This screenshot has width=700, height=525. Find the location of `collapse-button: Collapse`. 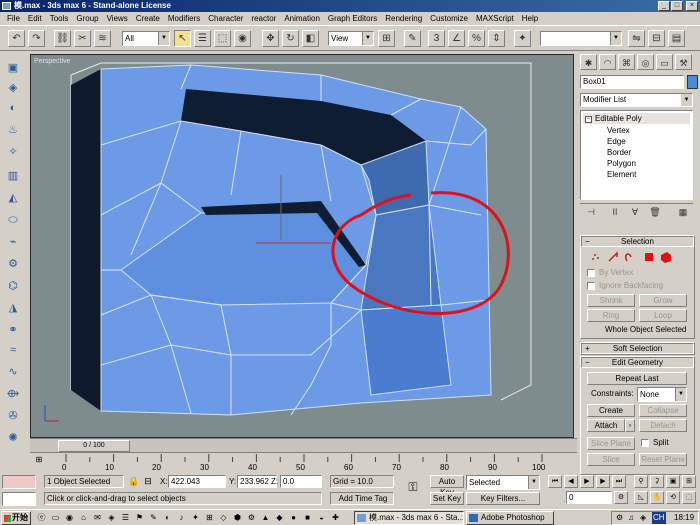

collapse-button: Collapse is located at coordinates (663, 410).